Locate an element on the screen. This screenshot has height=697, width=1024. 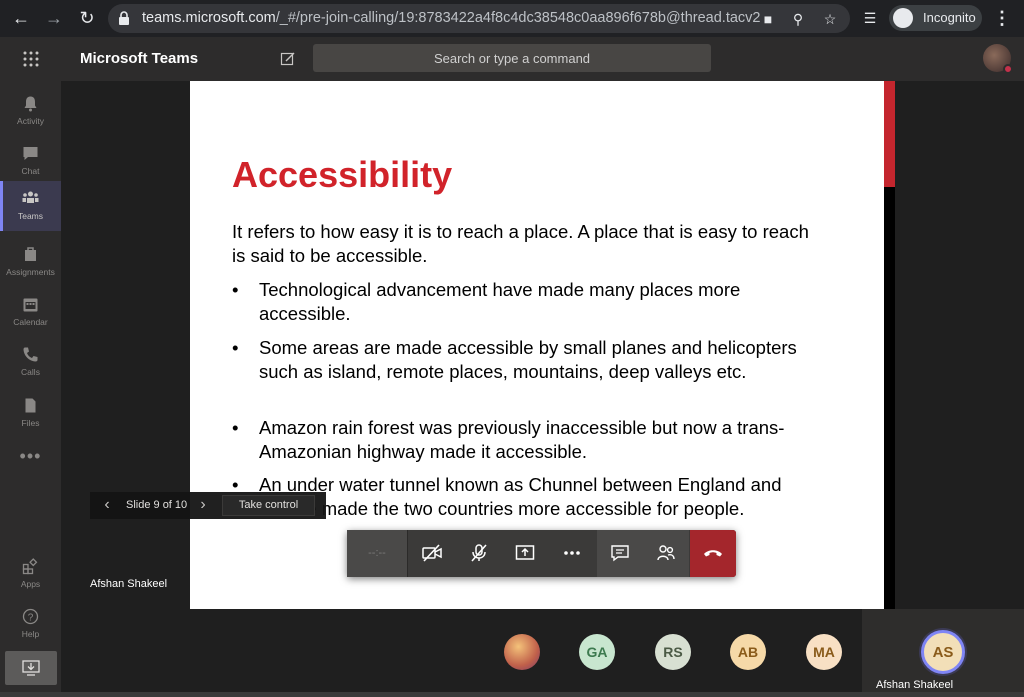
call-timer: --:-- is located at coordinates (377, 553).